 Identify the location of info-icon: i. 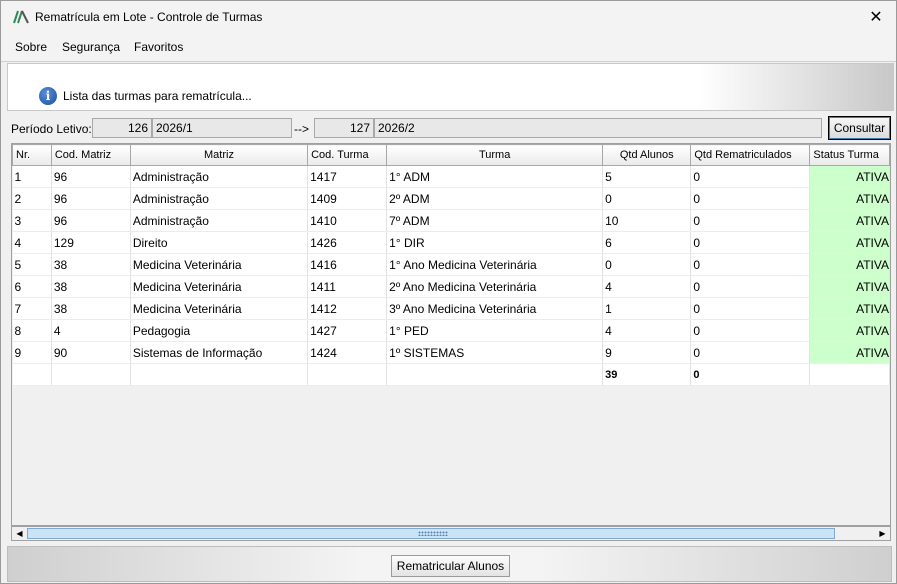
(48, 96).